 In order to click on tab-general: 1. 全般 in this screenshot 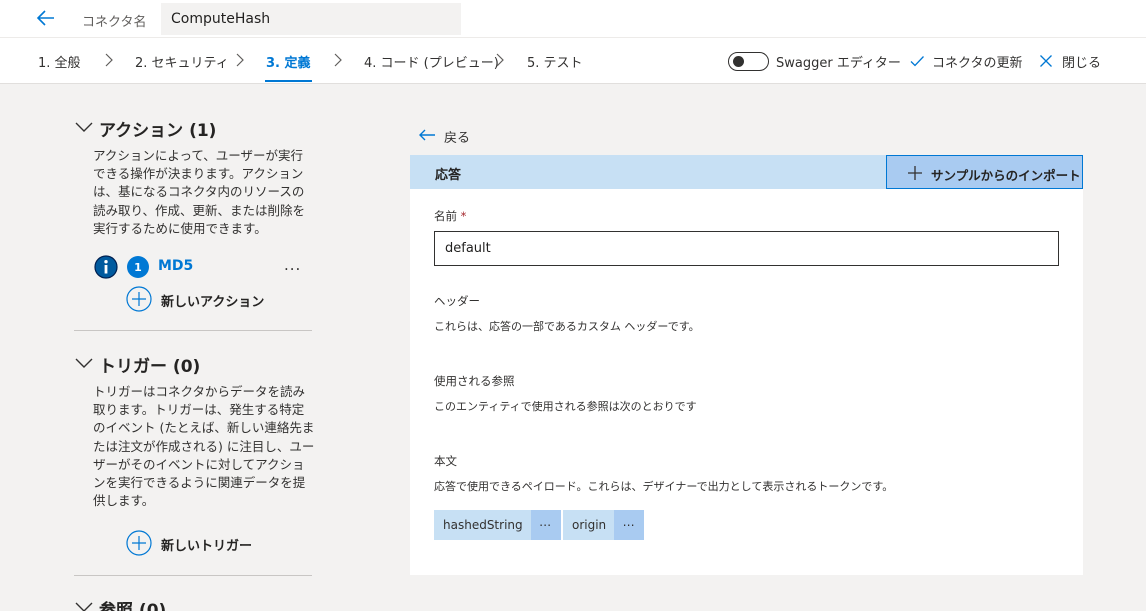, I will do `click(59, 61)`.